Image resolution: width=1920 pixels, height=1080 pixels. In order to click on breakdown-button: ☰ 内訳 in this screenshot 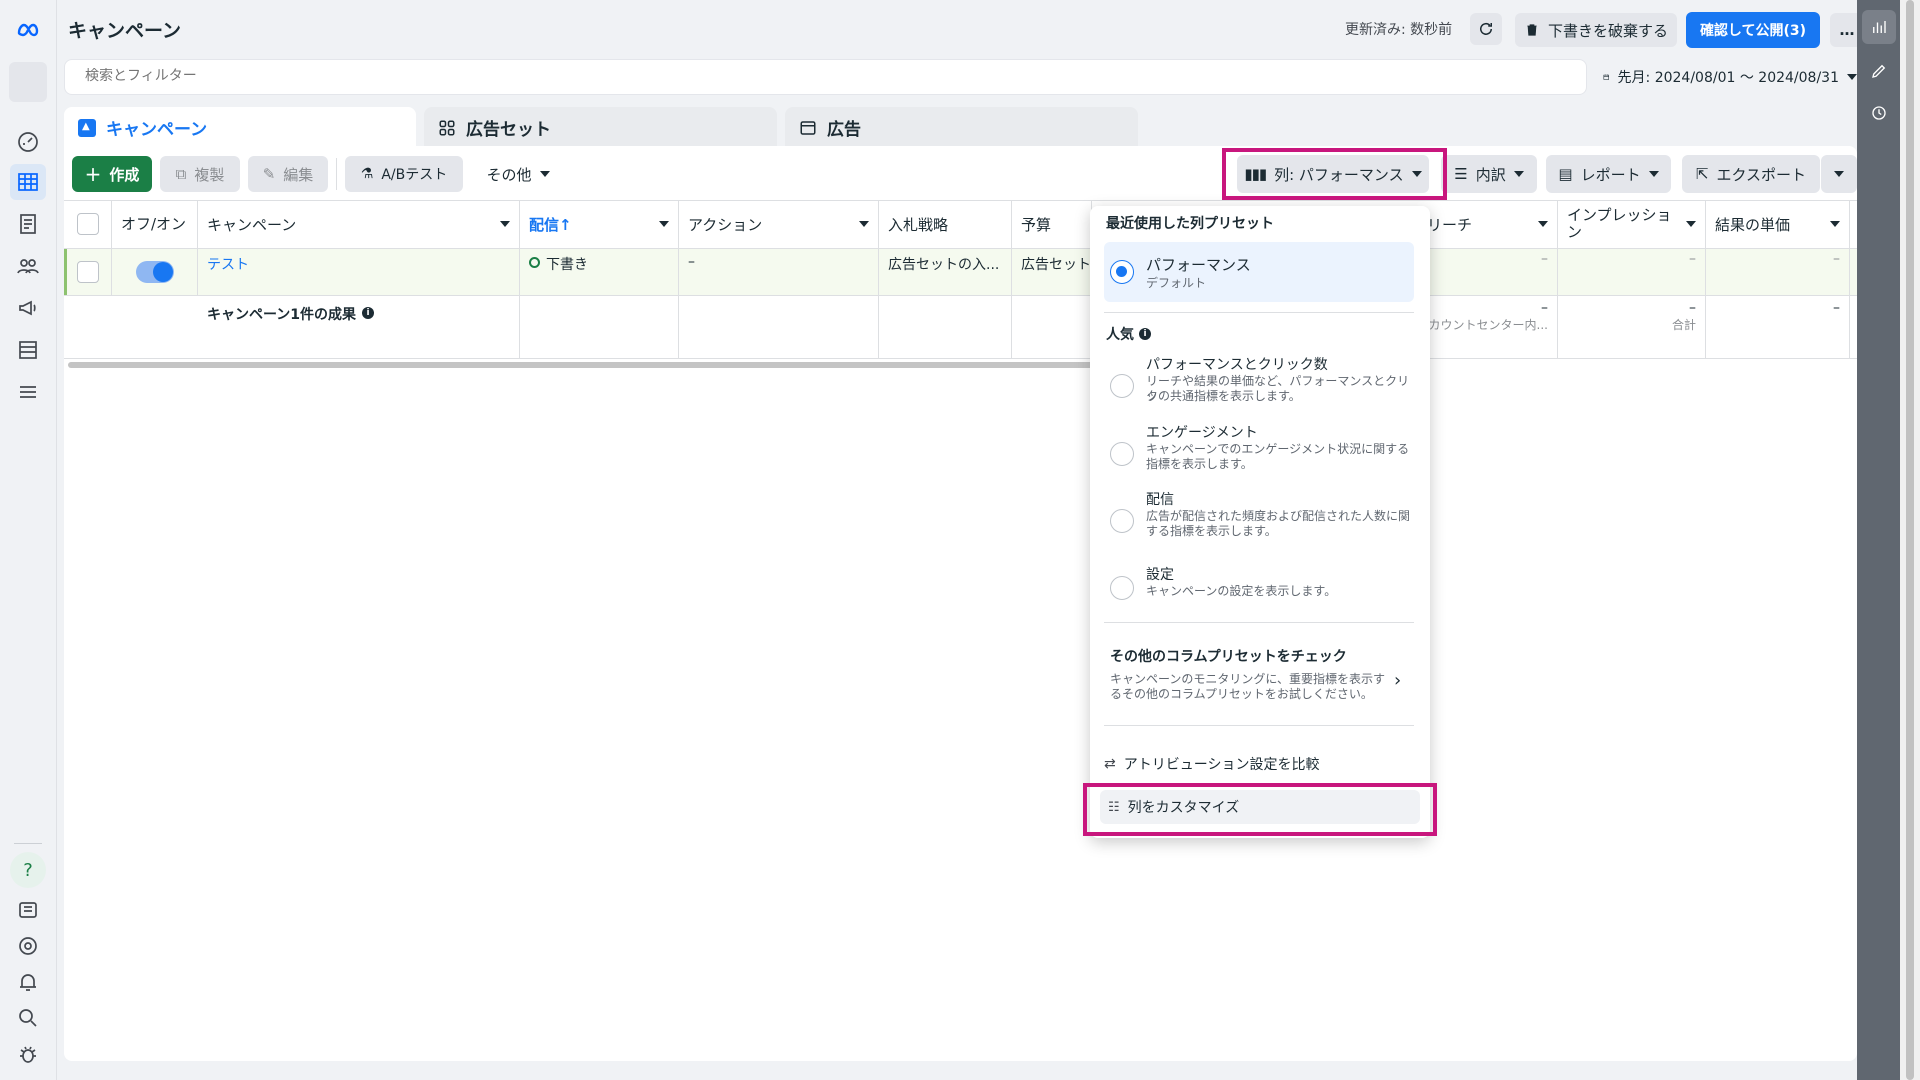, I will do `click(1489, 174)`.